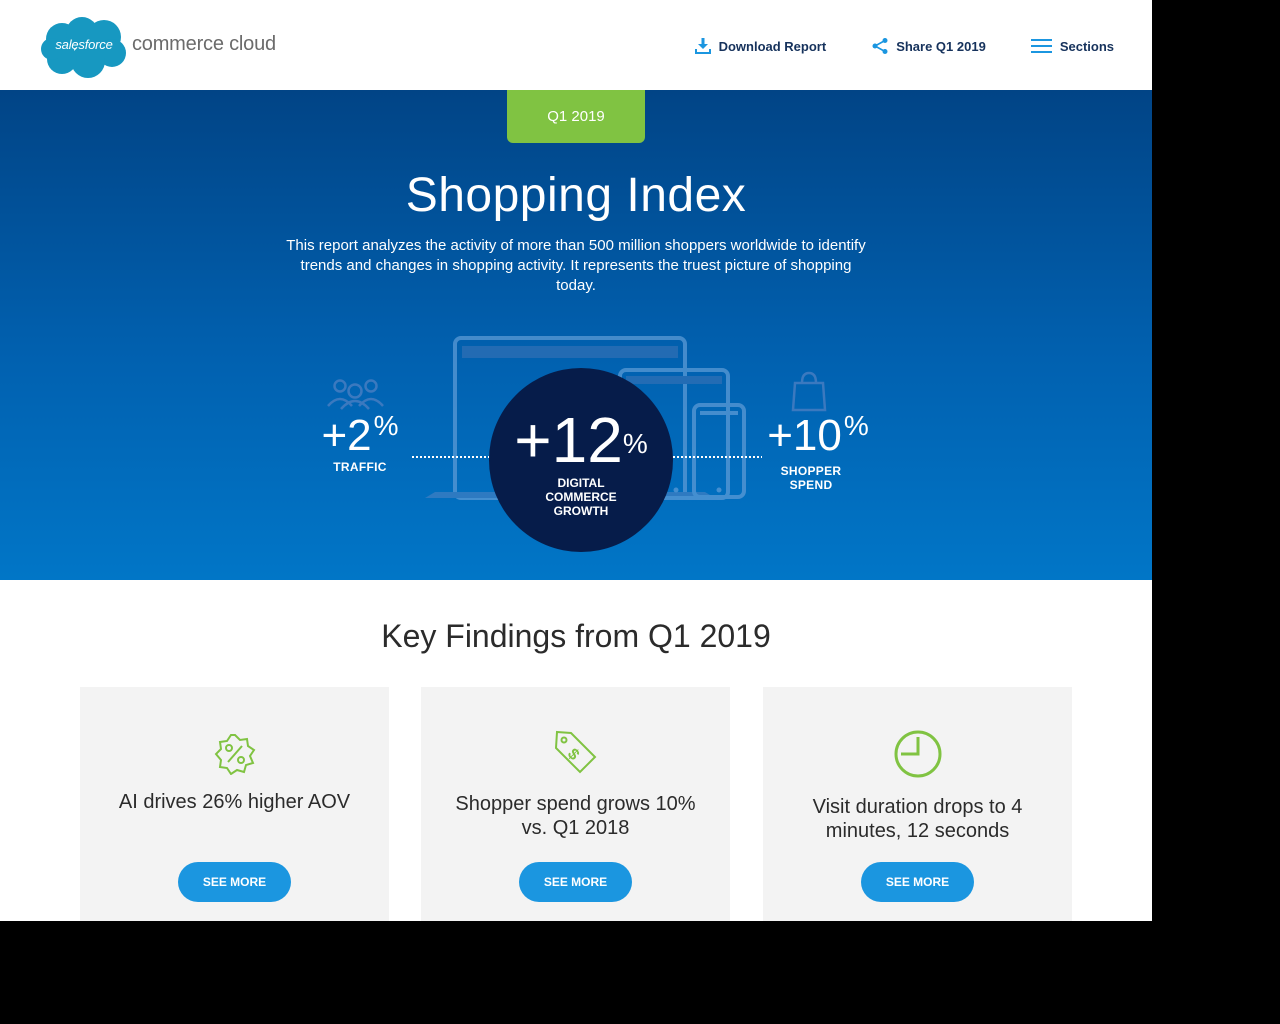 Image resolution: width=1280 pixels, height=1024 pixels. I want to click on clock-icon, so click(917, 754).